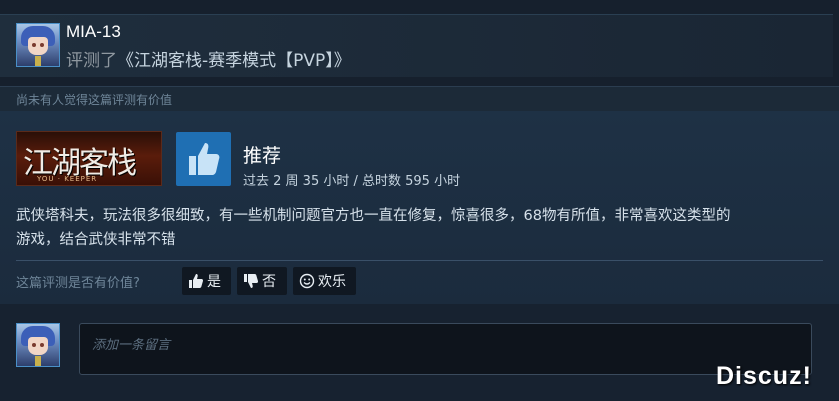 The image size is (839, 401). I want to click on helpful-status: 尚未有人觉得这篇评测有价值, so click(94, 100).